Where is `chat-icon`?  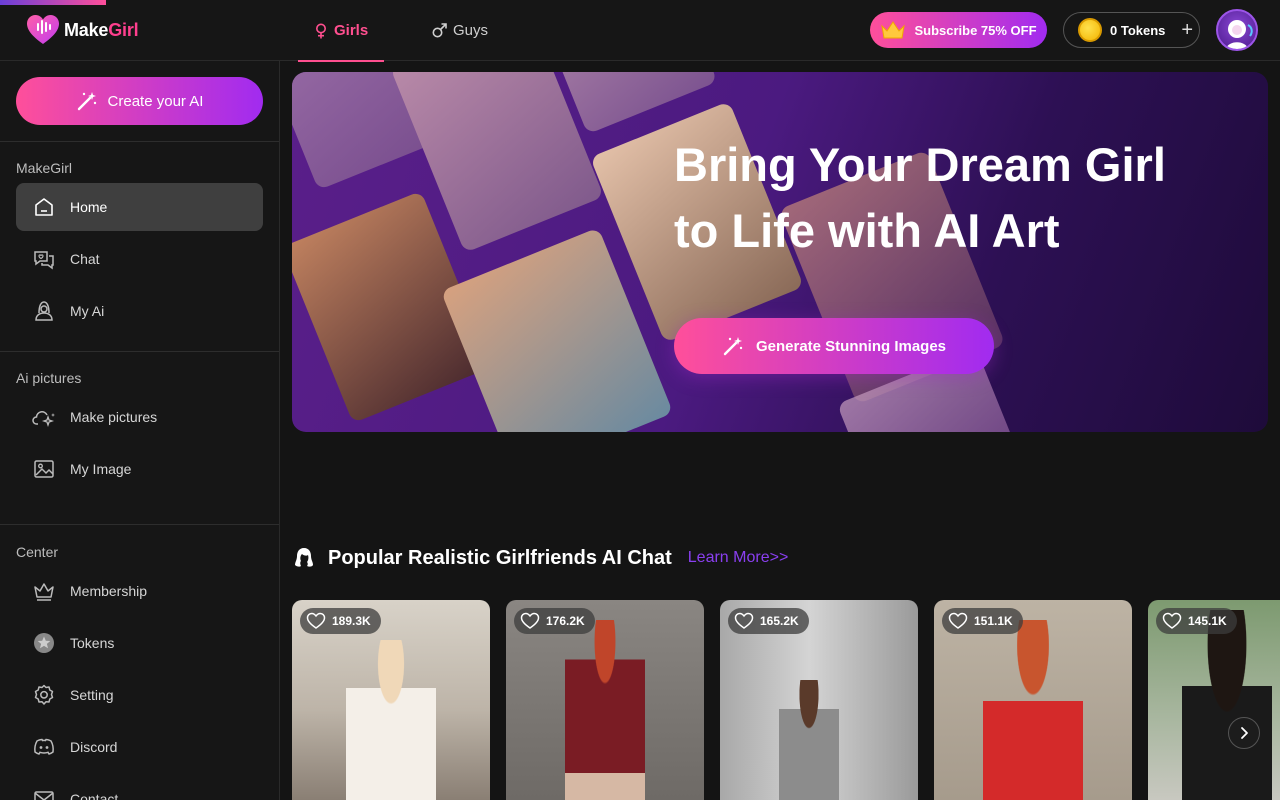 chat-icon is located at coordinates (44, 260).